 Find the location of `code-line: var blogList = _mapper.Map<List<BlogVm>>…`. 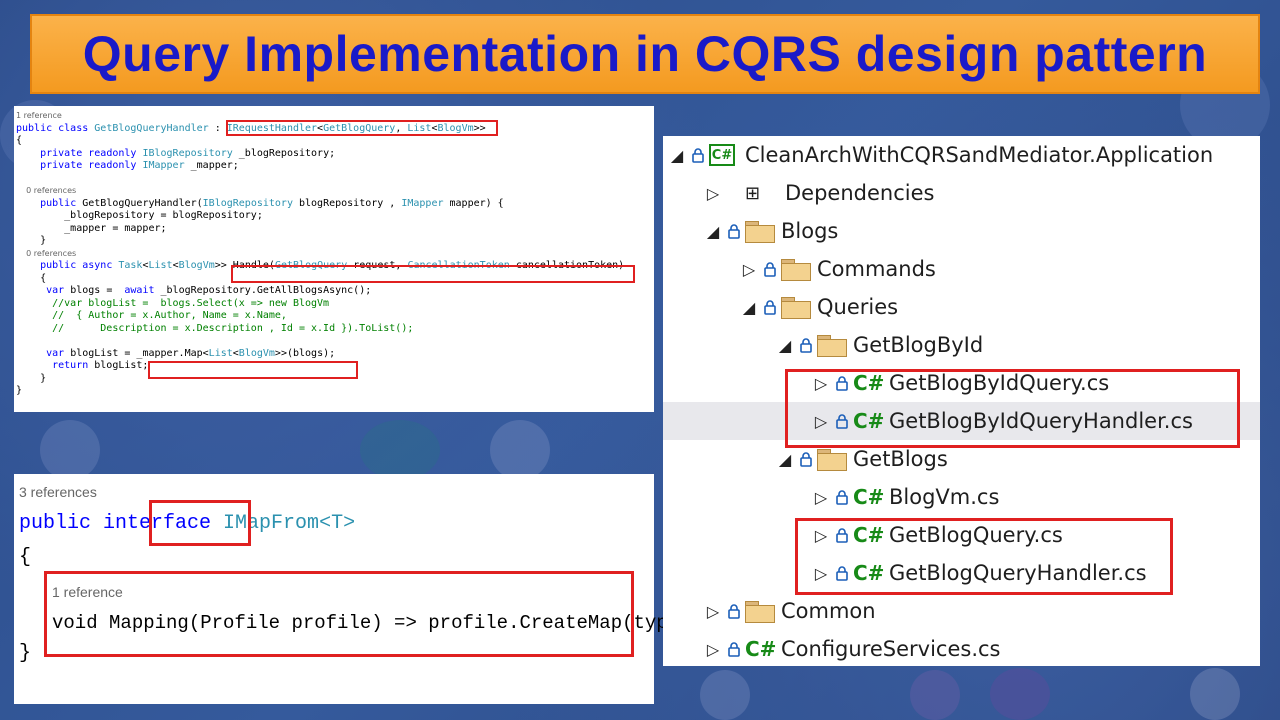

code-line: var blogList = _mapper.Map<List<BlogVm>>… is located at coordinates (191, 353).